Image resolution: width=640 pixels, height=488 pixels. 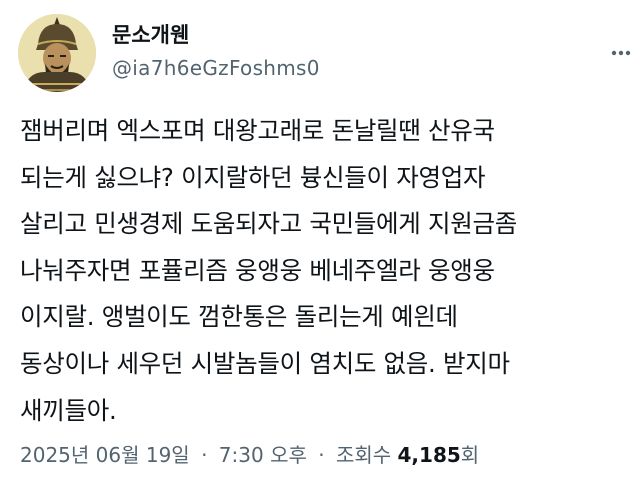 What do you see at coordinates (265, 363) in the screenshot?
I see `tweet-line: 동상이나 세우던 시발놈들이 염치도 없음. 받지마` at bounding box center [265, 363].